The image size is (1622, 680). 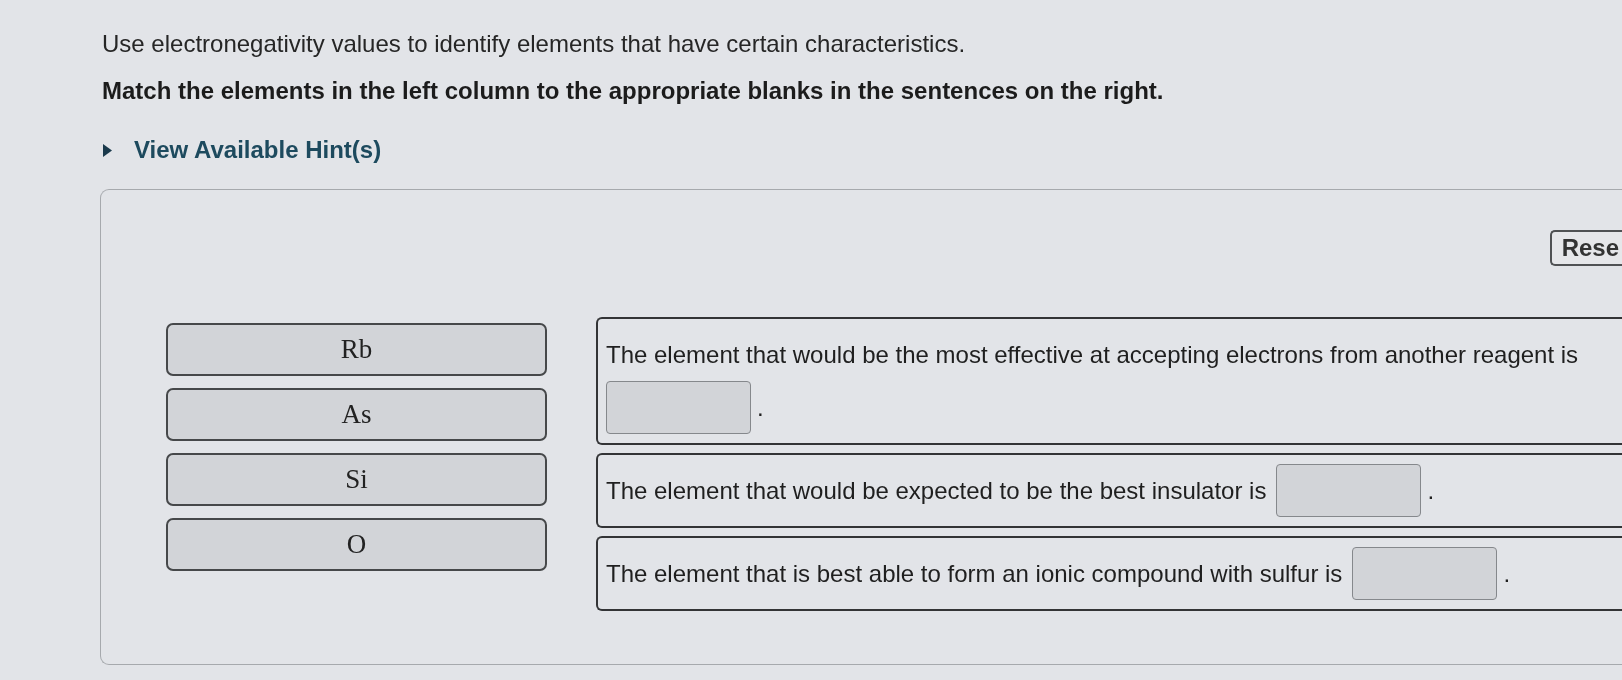 I want to click on sentence-text: The element that would be the most effective at accepting electrons from another reagent is, so click(x=1092, y=354).